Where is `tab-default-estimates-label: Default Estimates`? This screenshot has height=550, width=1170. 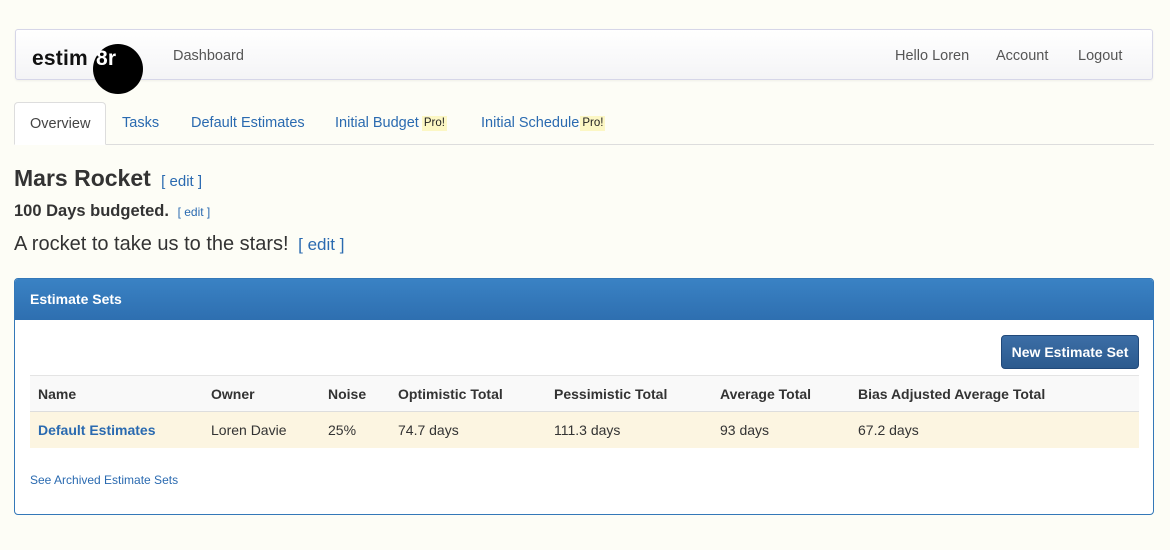 tab-default-estimates-label: Default Estimates is located at coordinates (248, 123).